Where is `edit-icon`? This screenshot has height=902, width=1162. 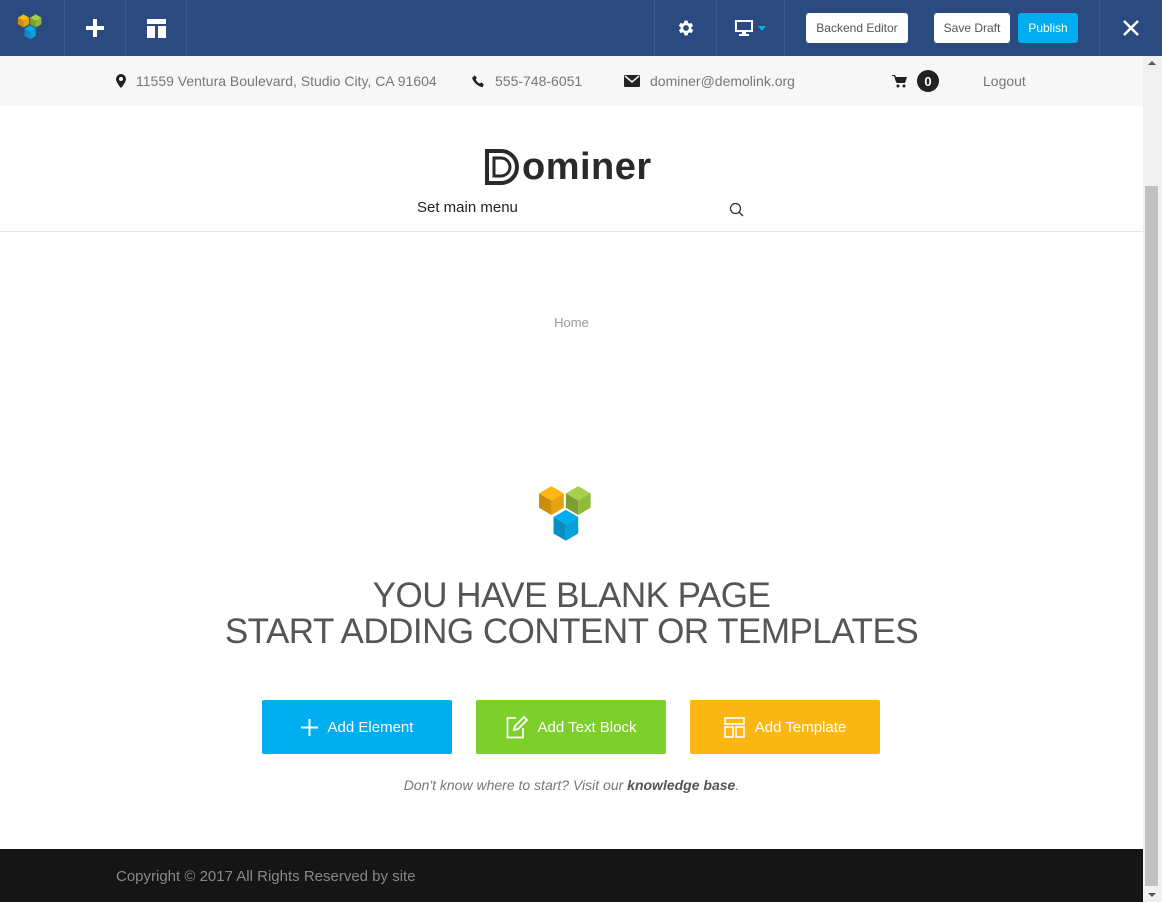 edit-icon is located at coordinates (517, 727).